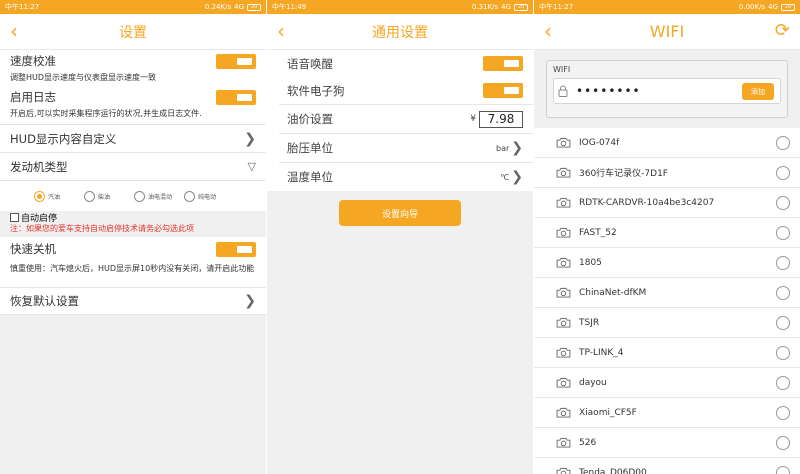  Describe the element at coordinates (133, 249) in the screenshot. I see `fast-shutdown-row: 快速关机` at that location.